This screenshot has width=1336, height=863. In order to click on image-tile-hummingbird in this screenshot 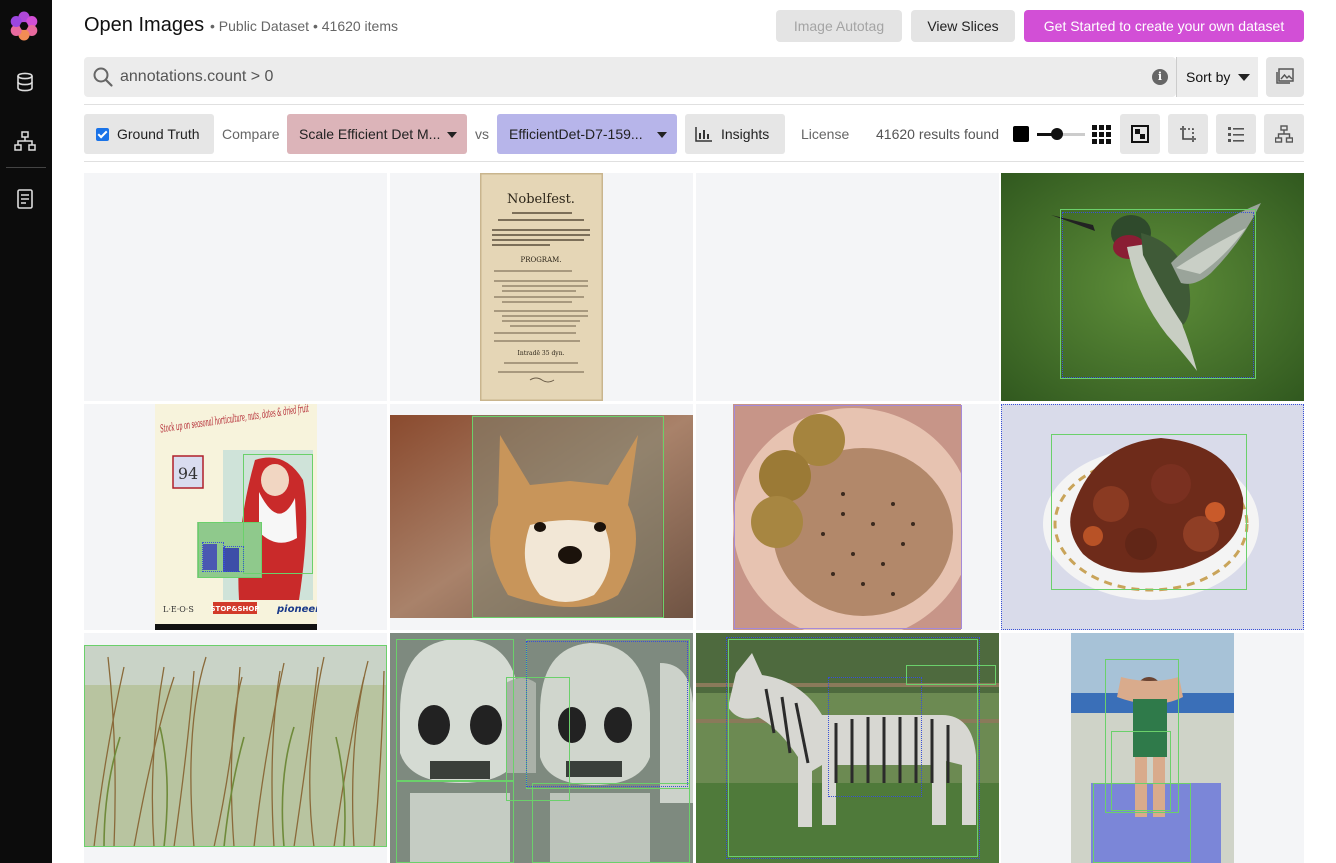, I will do `click(1152, 287)`.